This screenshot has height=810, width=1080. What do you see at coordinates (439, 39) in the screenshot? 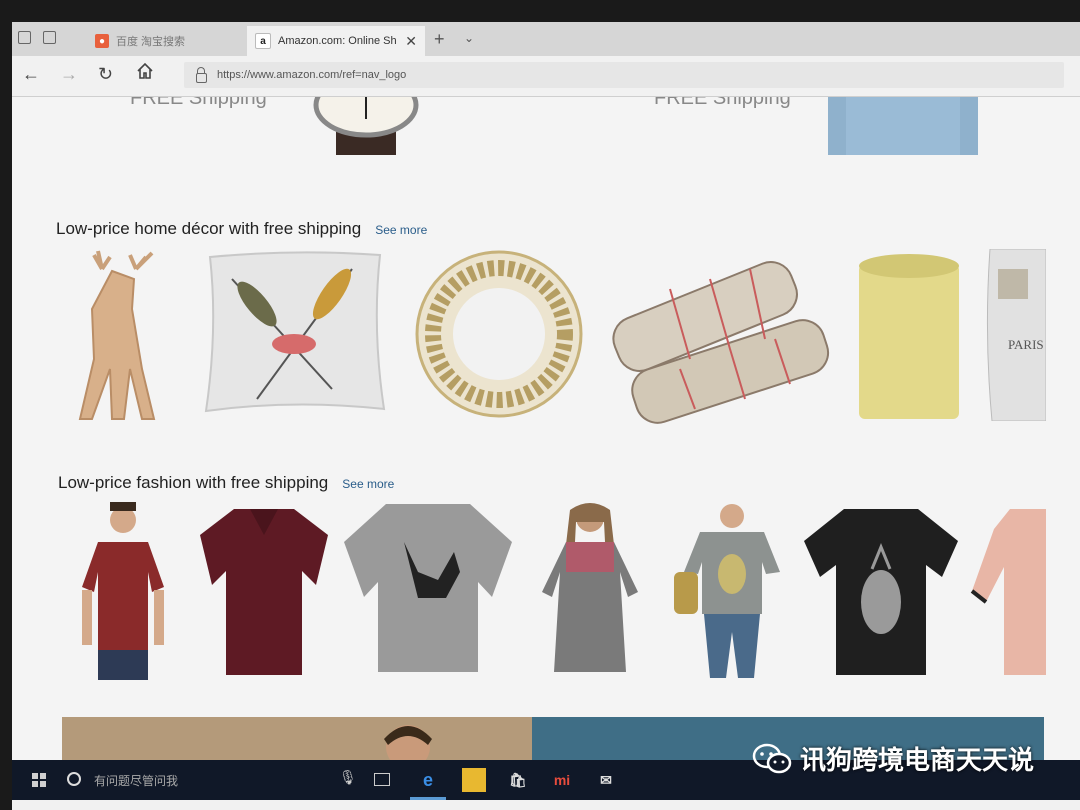
I see `new-tab-button: +` at bounding box center [439, 39].